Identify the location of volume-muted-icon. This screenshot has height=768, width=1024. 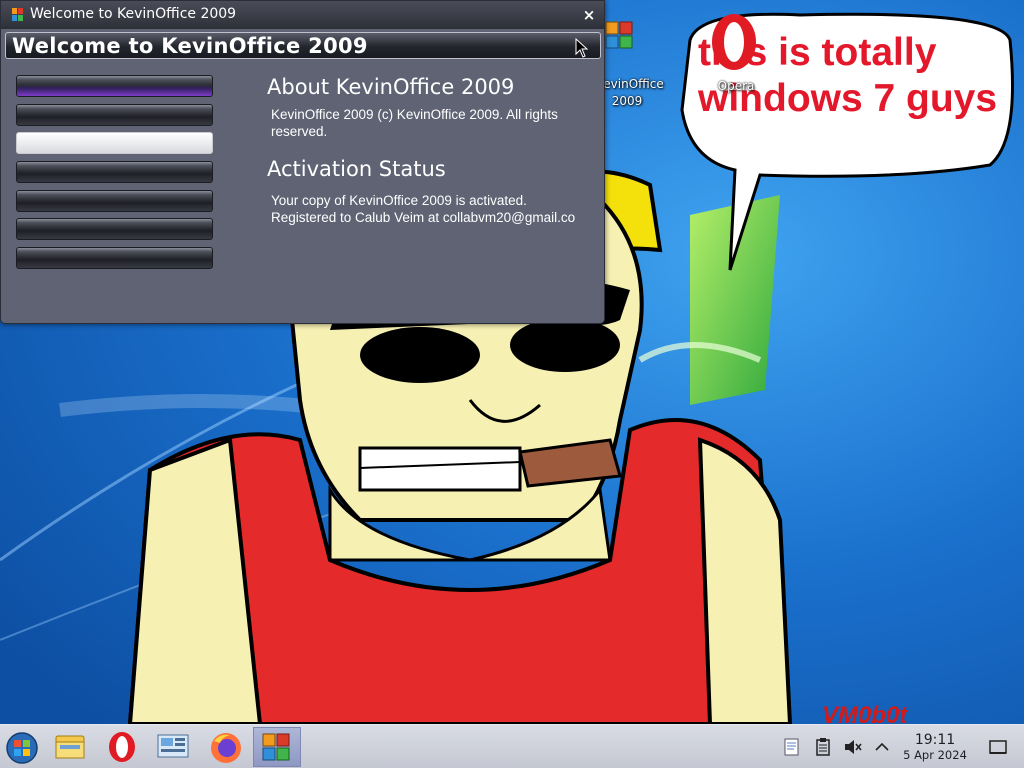
(853, 747).